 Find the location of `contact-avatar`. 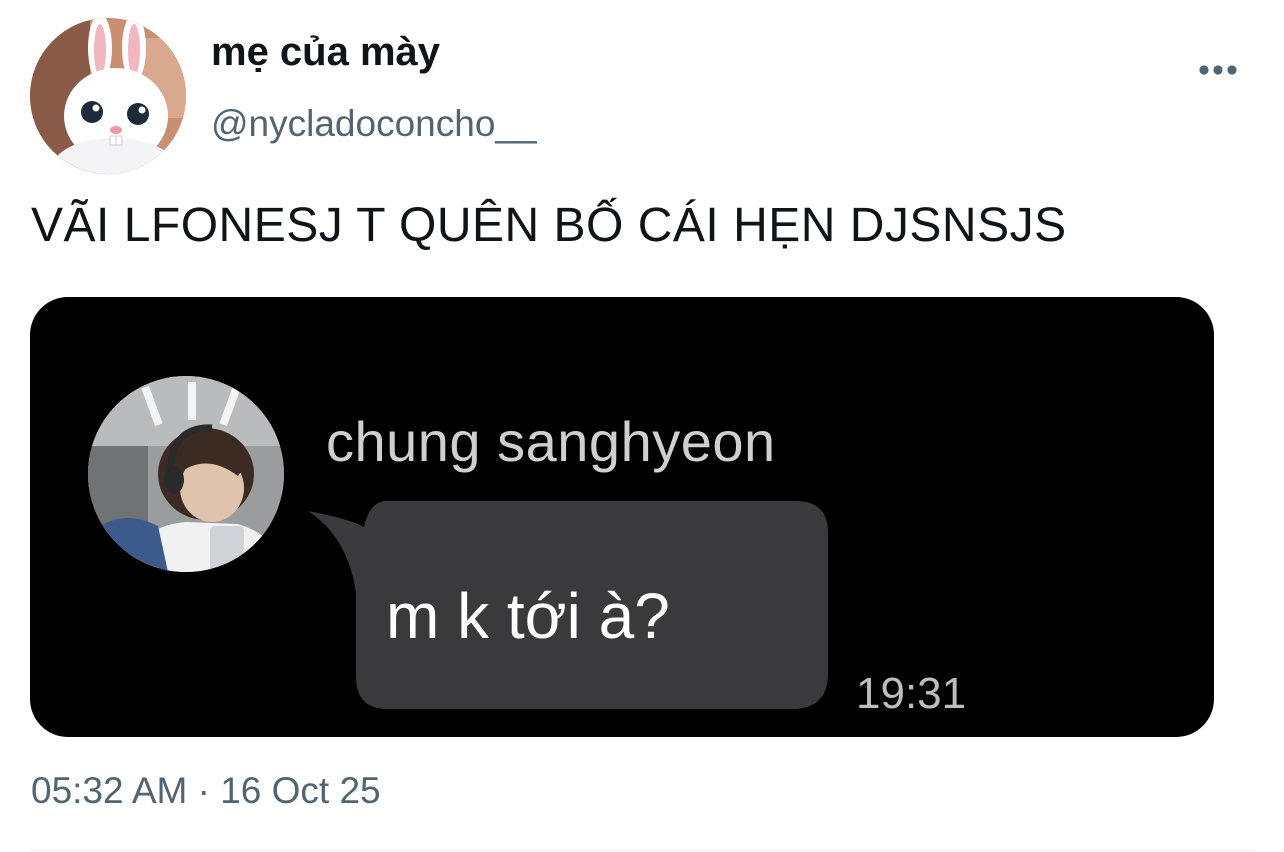

contact-avatar is located at coordinates (186, 474).